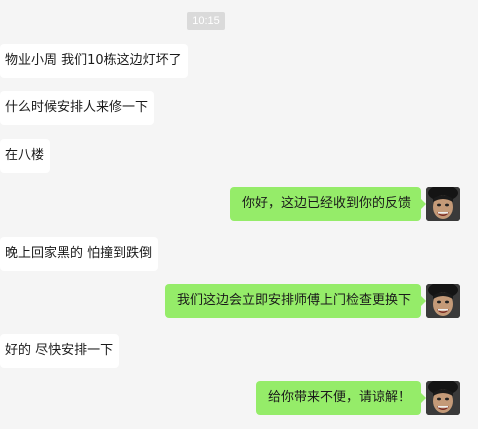 The height and width of the screenshot is (429, 478). Describe the element at coordinates (25, 156) in the screenshot. I see `message-bubble-incoming: 在八楼` at that location.